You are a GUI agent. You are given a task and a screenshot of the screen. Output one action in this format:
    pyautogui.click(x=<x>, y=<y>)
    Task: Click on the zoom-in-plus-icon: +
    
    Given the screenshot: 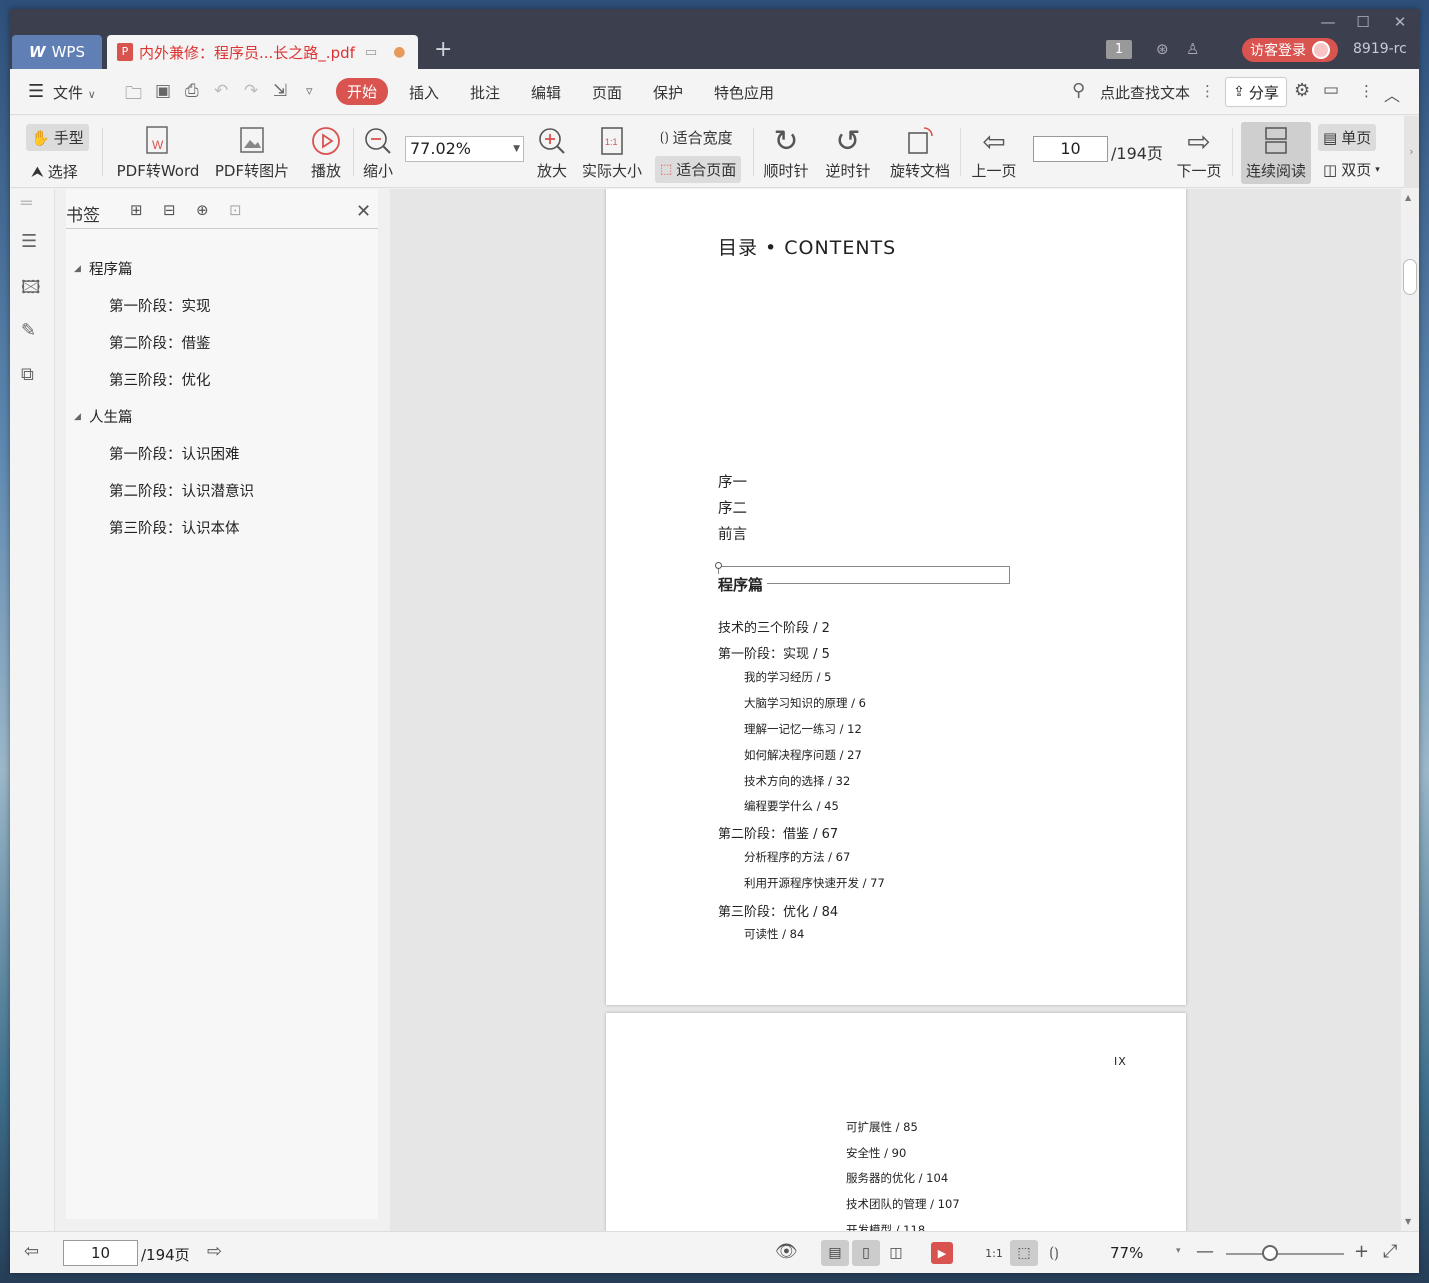 What is the action you would take?
    pyautogui.click(x=1361, y=1251)
    